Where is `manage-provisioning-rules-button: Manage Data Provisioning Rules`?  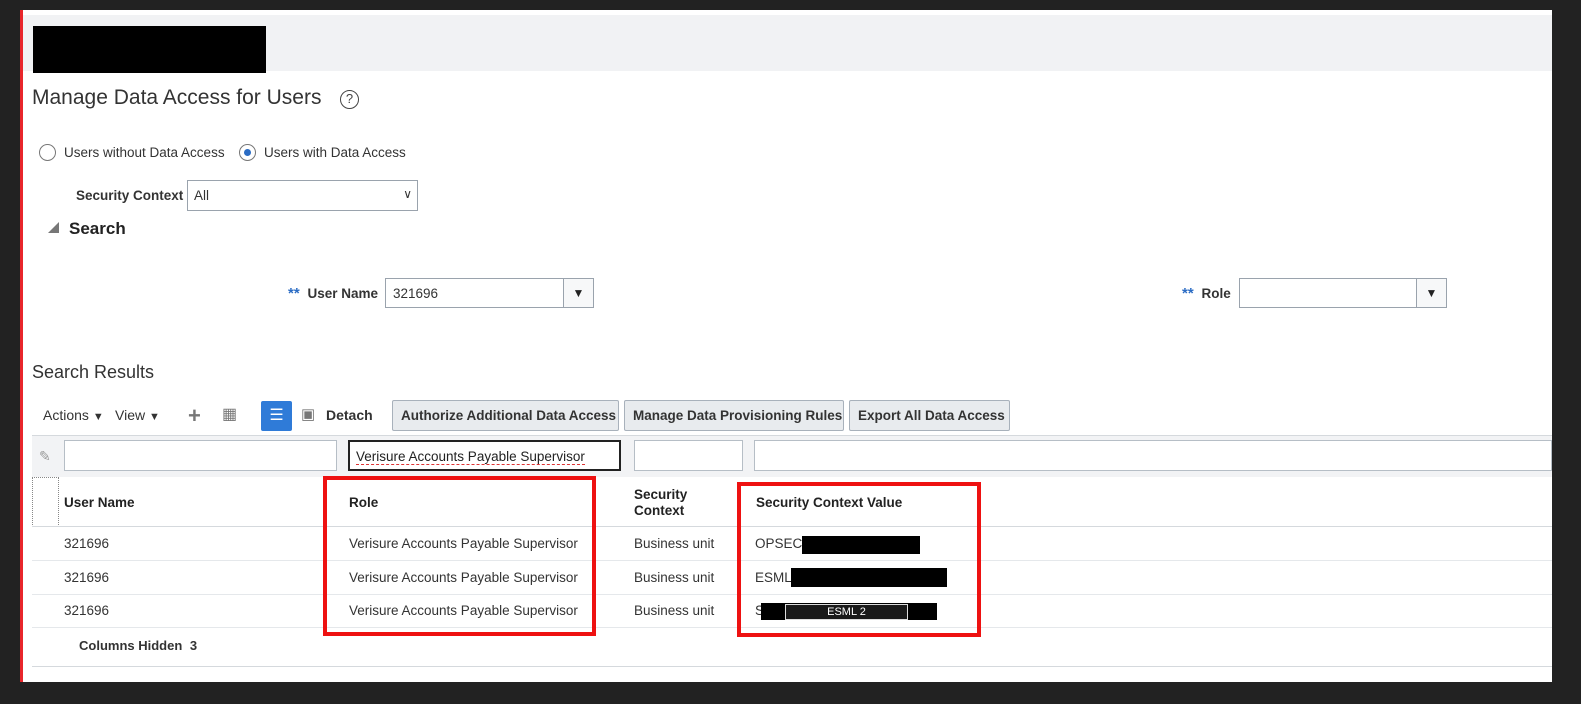
manage-provisioning-rules-button: Manage Data Provisioning Rules is located at coordinates (734, 415).